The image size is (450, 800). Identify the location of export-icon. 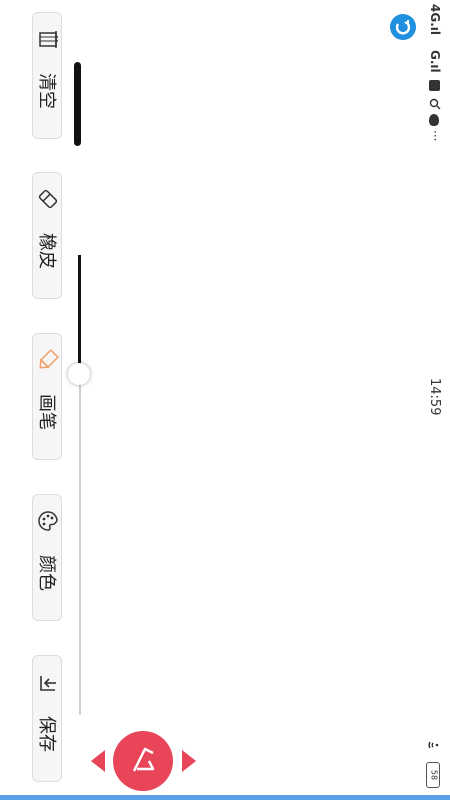
(48, 683).